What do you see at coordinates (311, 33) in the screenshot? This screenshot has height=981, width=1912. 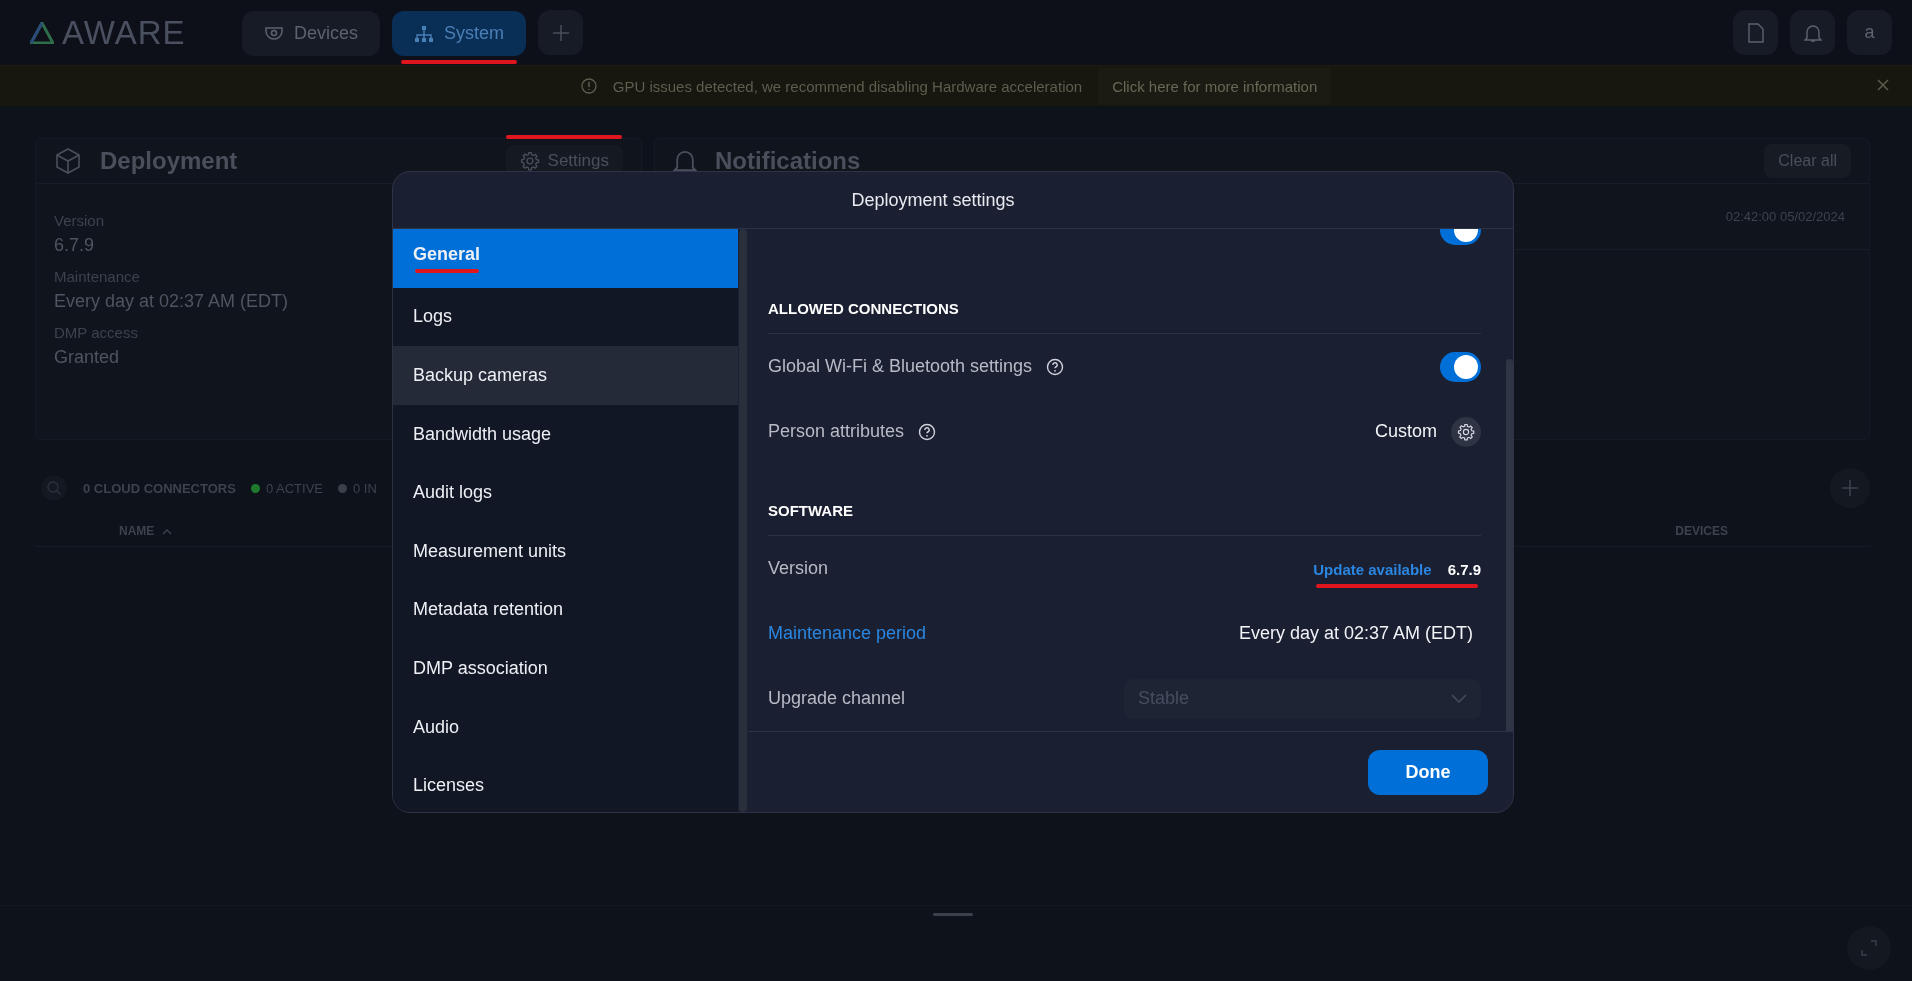 I see `nav-tab: Devices` at bounding box center [311, 33].